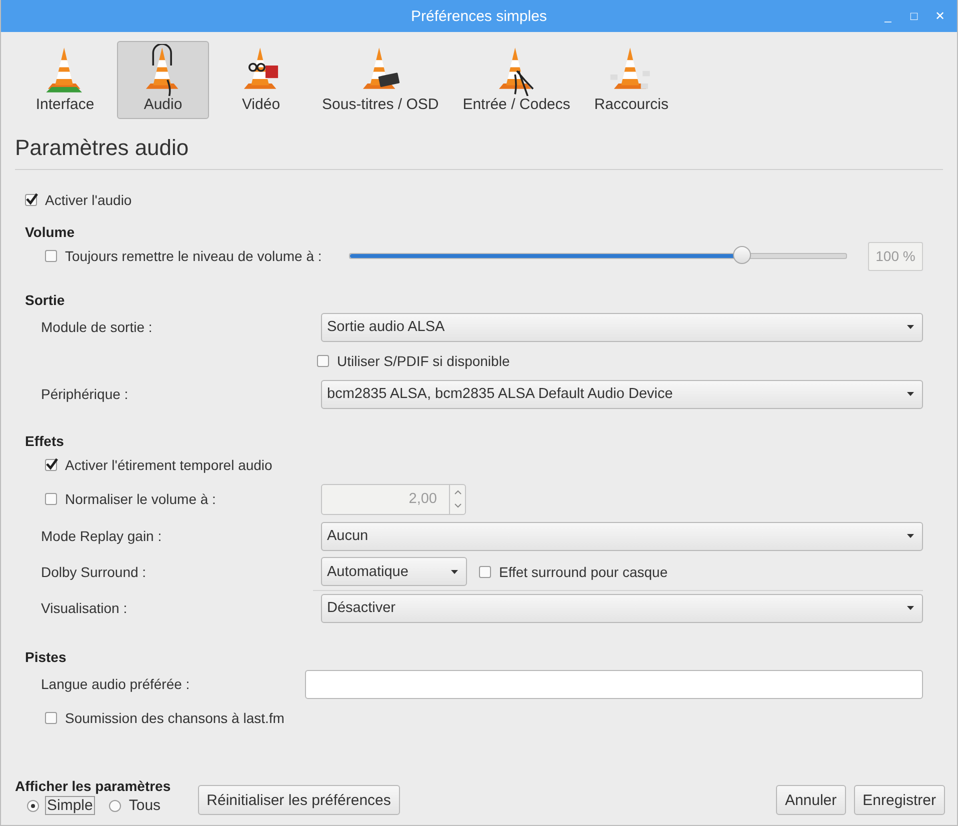 The height and width of the screenshot is (826, 958). I want to click on dropdown: bcm2835 ALSA, bcm2835 ALSA Default Audio Device, so click(622, 394).